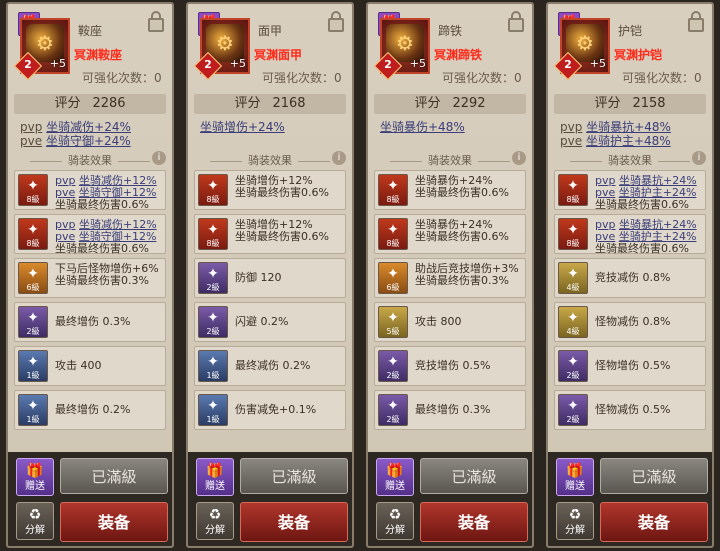  Describe the element at coordinates (438, 321) in the screenshot. I see `effect-value: 攻击 800` at that location.